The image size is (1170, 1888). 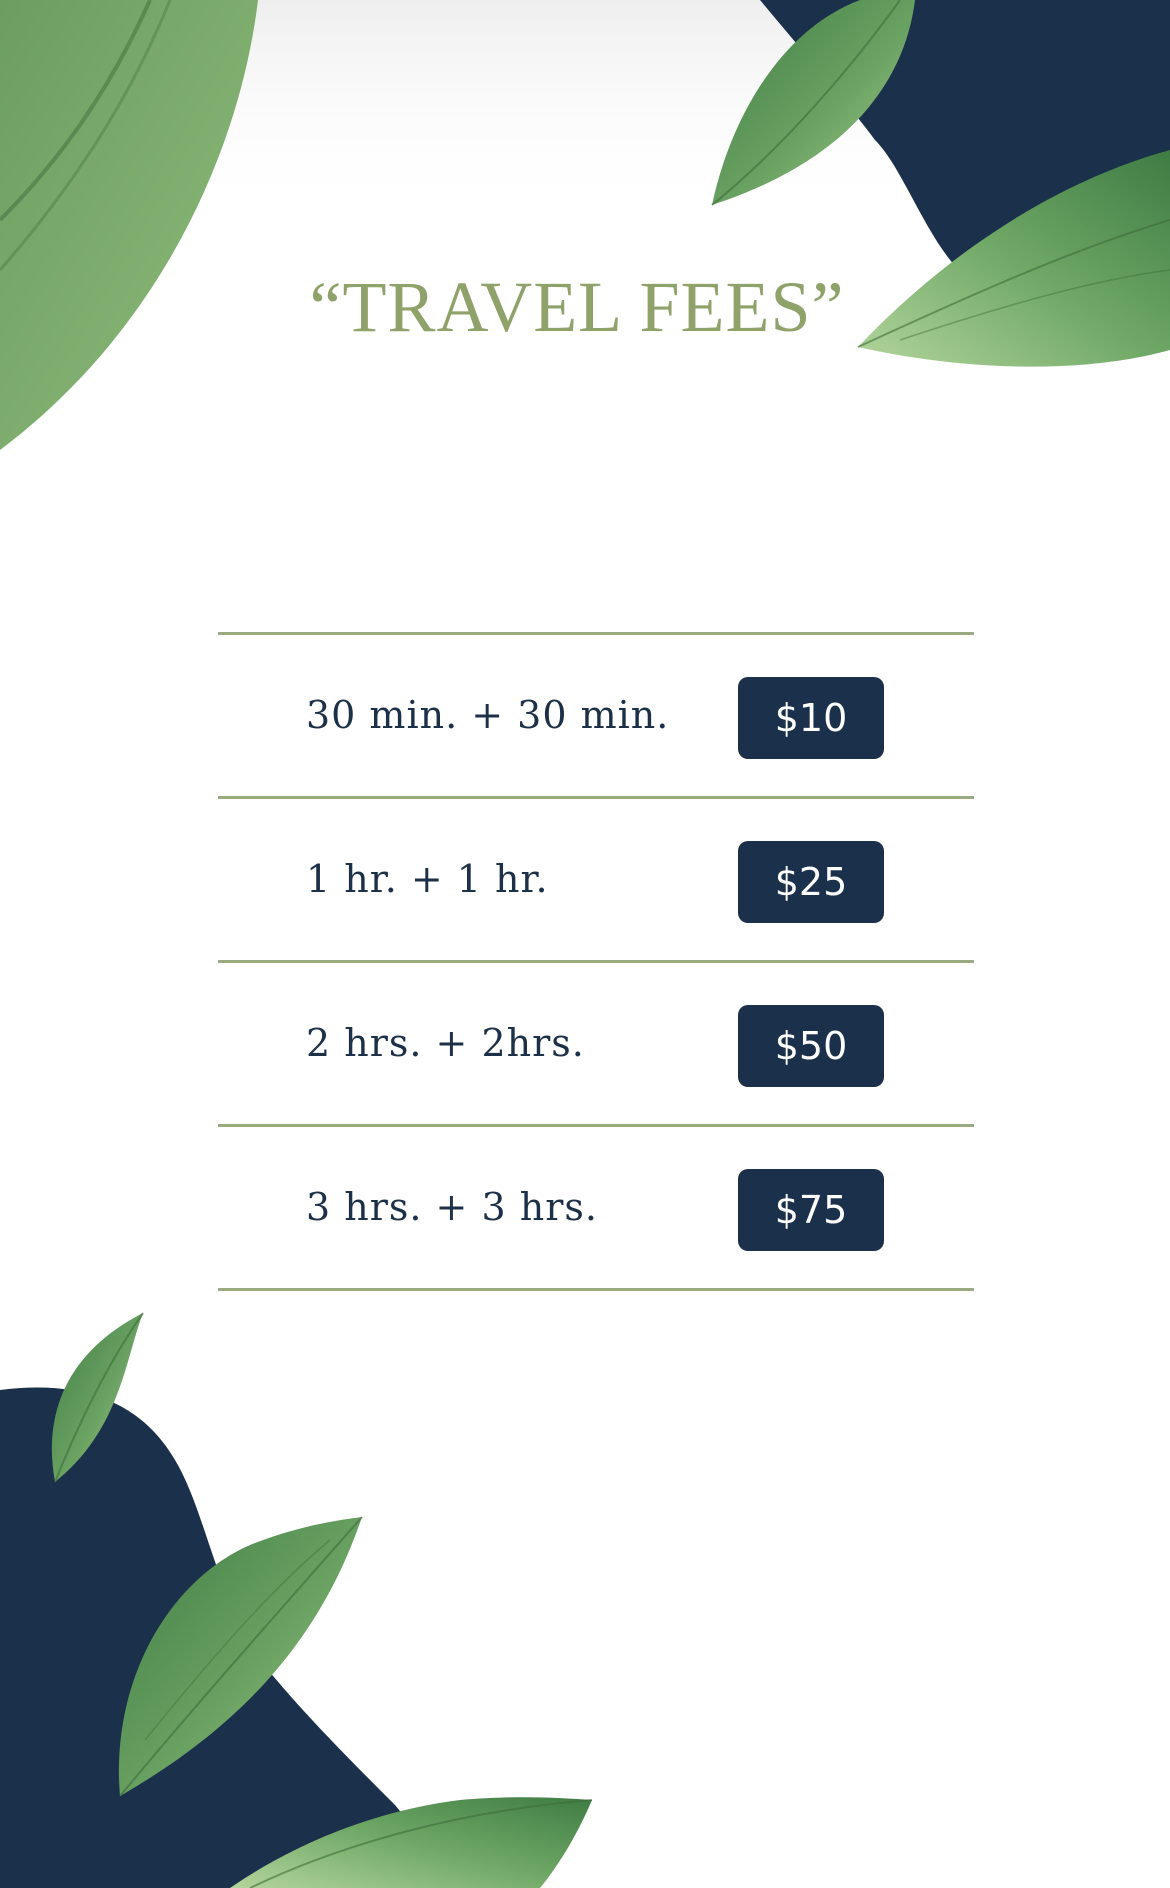 I want to click on fee-row: 3 hrs. + 3 hrs. $75, so click(x=596, y=1207).